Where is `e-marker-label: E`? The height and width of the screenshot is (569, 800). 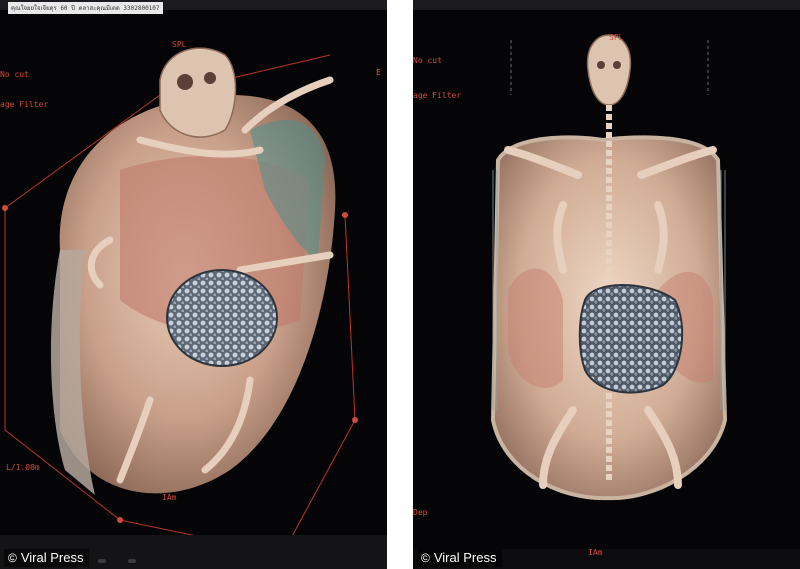
e-marker-label: E is located at coordinates (378, 72).